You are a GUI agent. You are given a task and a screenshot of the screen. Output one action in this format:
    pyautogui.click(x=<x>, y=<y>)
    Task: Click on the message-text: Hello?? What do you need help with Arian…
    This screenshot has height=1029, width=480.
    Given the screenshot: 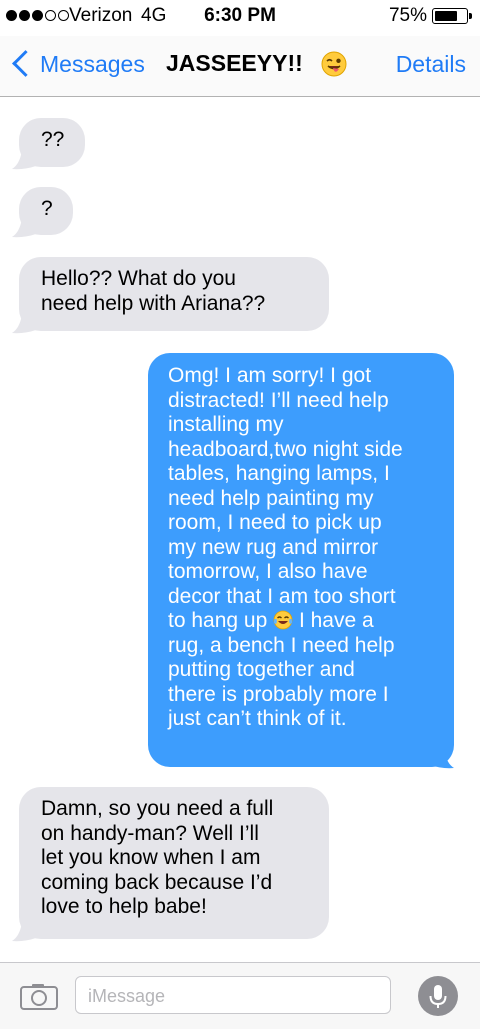 What is the action you would take?
    pyautogui.click(x=153, y=291)
    